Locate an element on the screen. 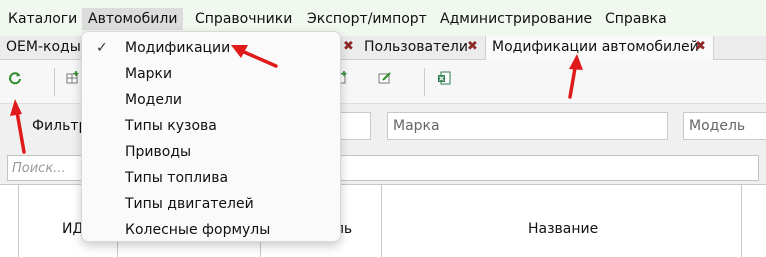 The height and width of the screenshot is (257, 766). refresh-button is located at coordinates (15, 81).